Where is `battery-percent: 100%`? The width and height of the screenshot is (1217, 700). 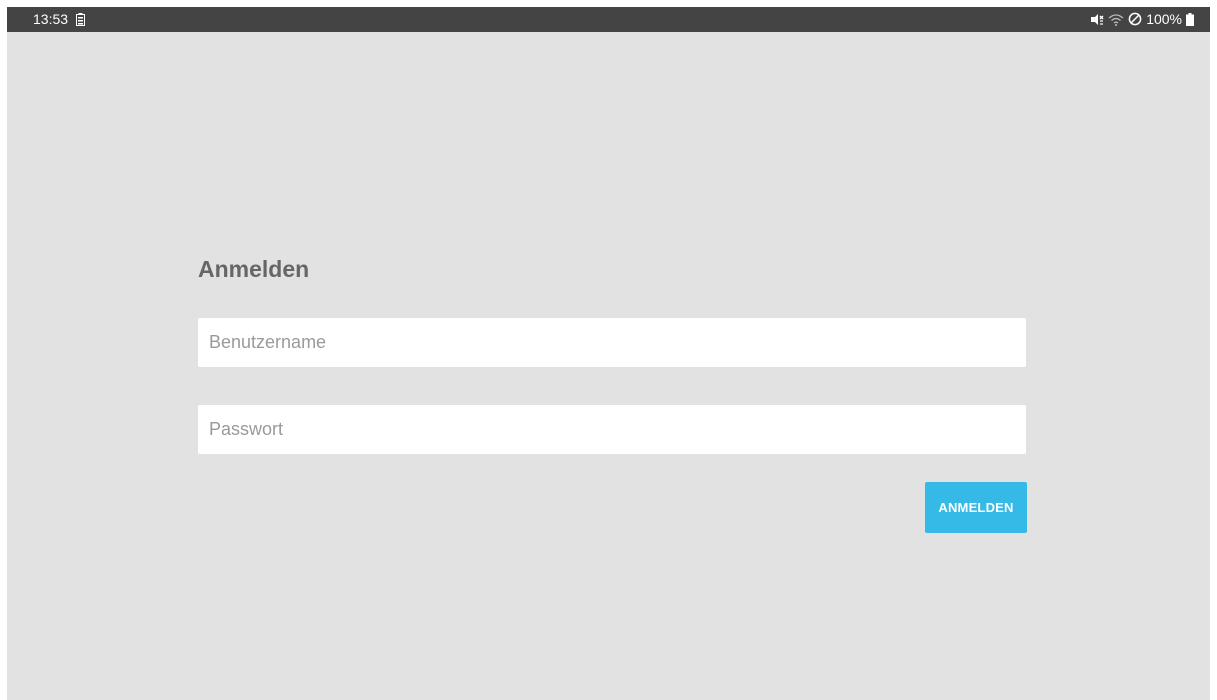
battery-percent: 100% is located at coordinates (1164, 19).